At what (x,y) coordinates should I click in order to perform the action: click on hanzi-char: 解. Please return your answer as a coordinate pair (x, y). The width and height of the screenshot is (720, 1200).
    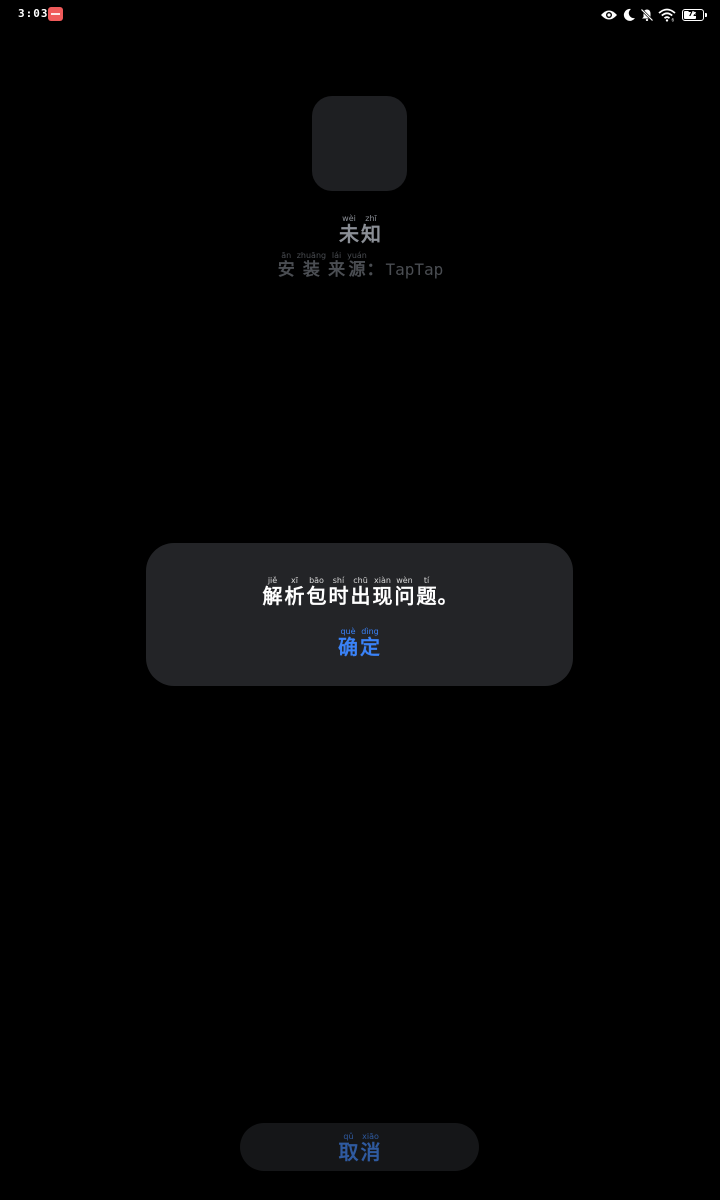
    Looking at the image, I should click on (272, 596).